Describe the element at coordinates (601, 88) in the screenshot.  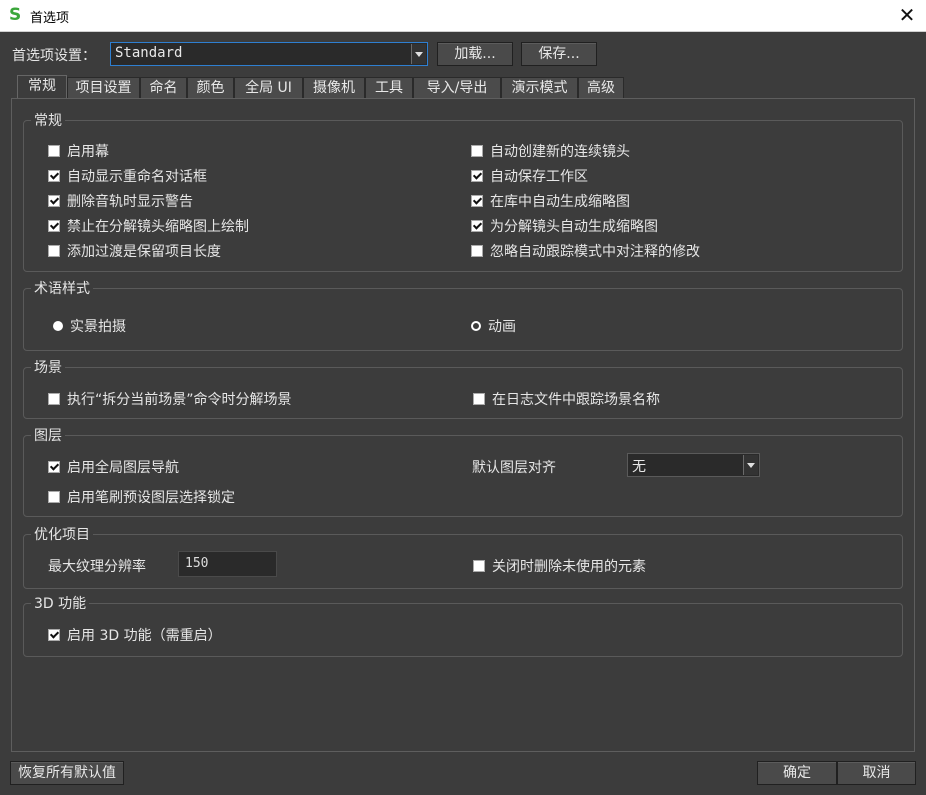
I see `tab-advanced: 高级` at that location.